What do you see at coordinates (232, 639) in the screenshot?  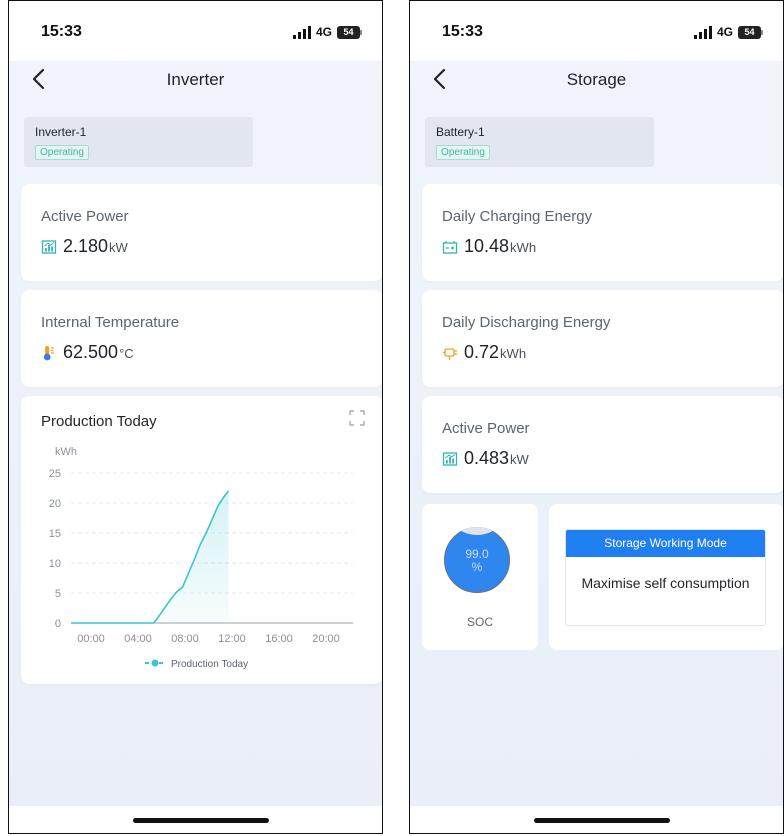 I see `x-tick-label: 12:00` at bounding box center [232, 639].